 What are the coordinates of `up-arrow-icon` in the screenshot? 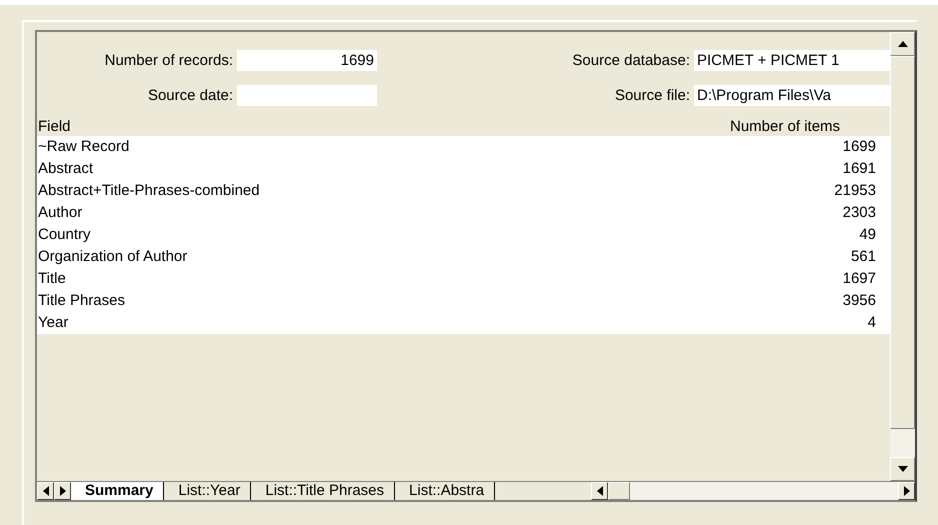 It's located at (903, 44).